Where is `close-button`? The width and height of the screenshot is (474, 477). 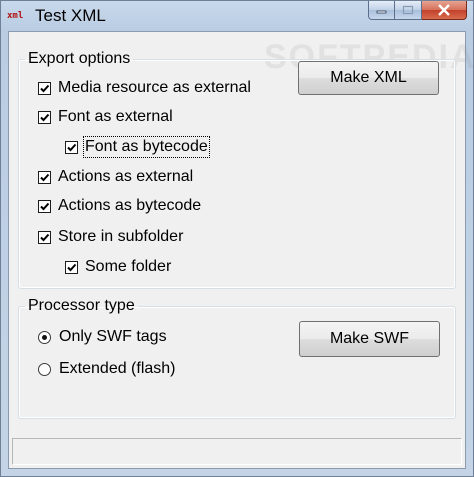
close-button is located at coordinates (444, 10).